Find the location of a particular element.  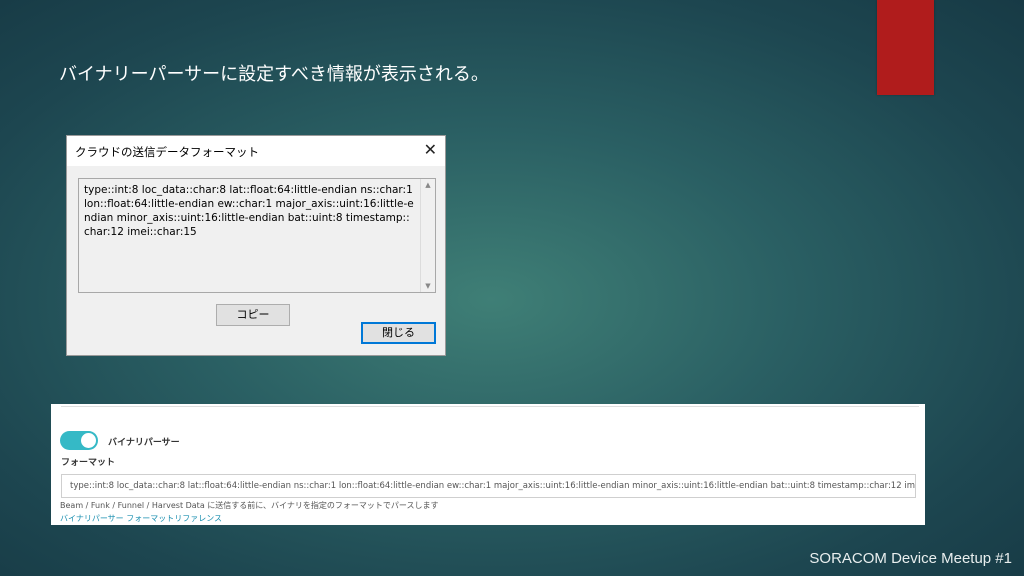

dialog-title: クラウドの送信データフォーマット is located at coordinates (167, 152).